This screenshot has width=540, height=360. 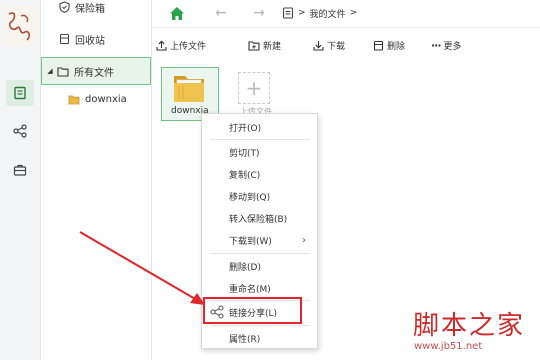 What do you see at coordinates (181, 45) in the screenshot?
I see `upload-button: 上传文件` at bounding box center [181, 45].